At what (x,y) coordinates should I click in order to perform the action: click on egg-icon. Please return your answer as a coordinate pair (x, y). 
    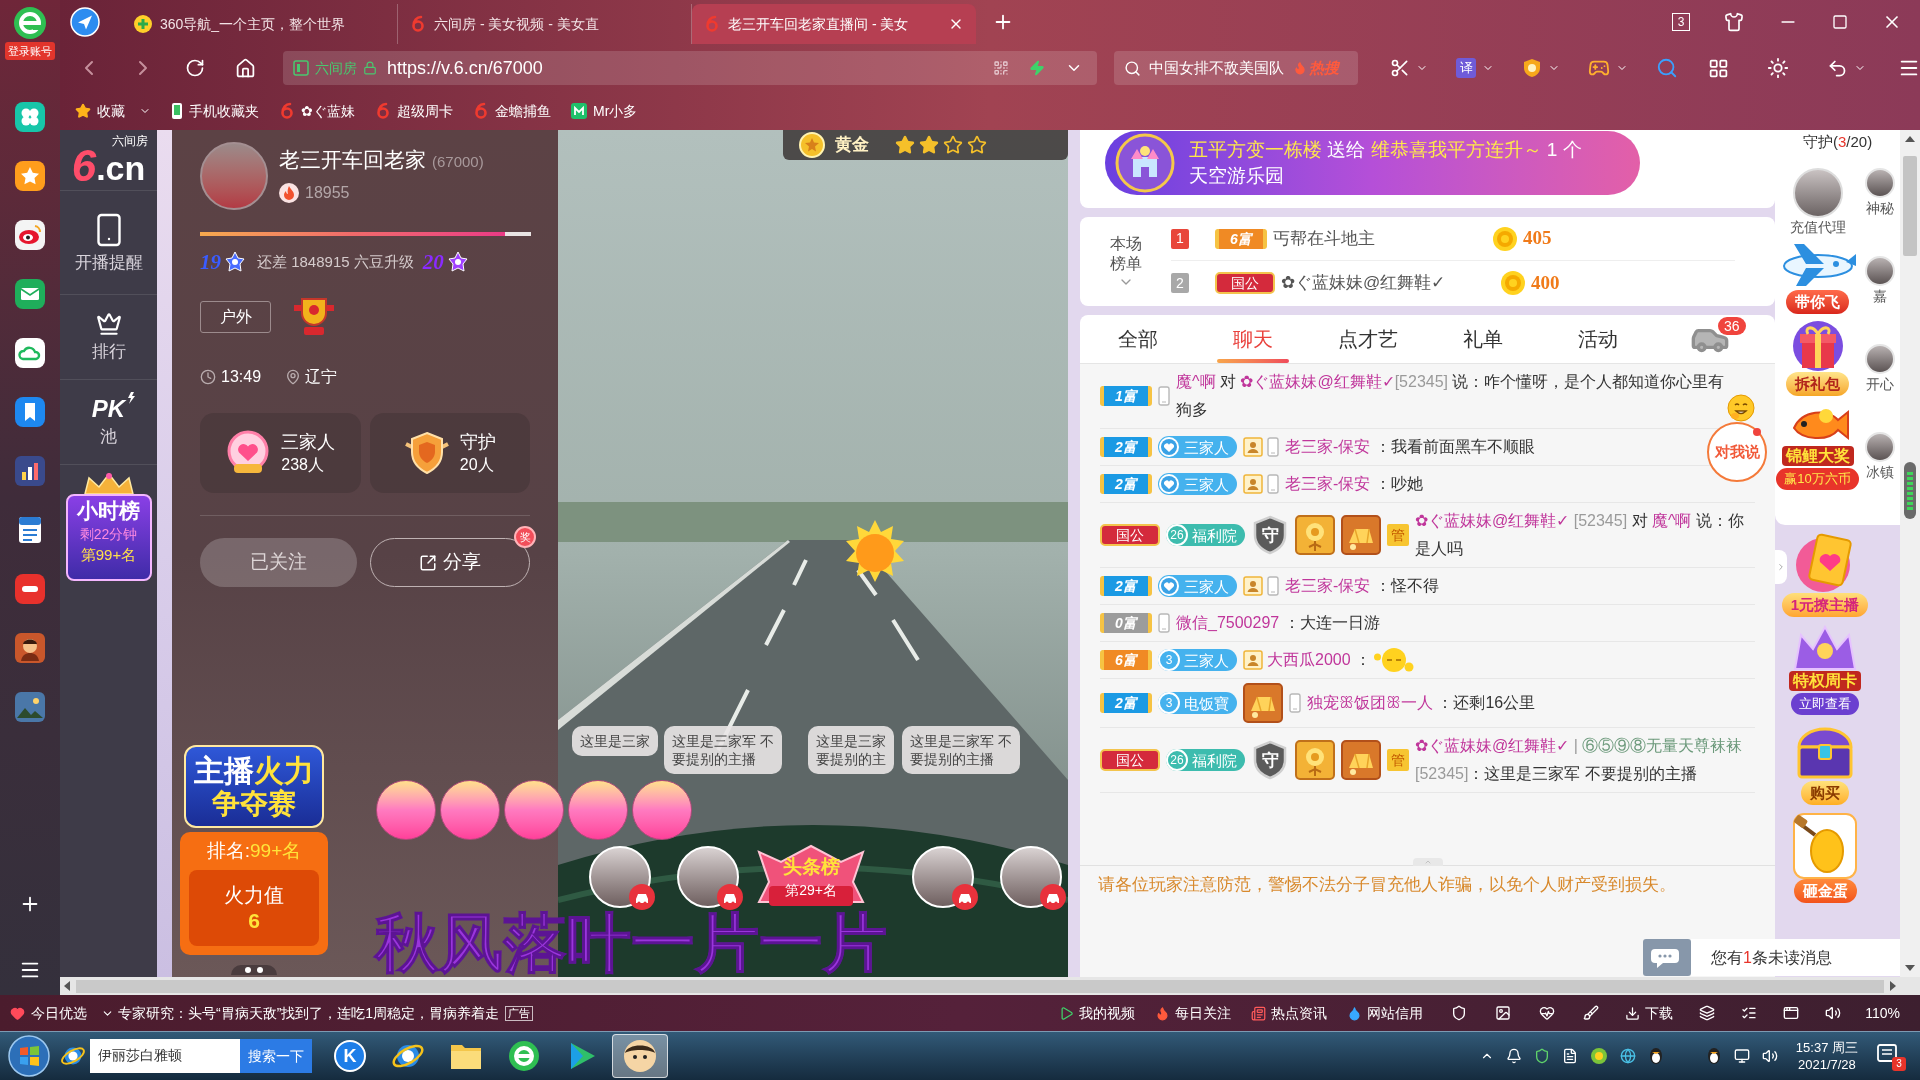
    Looking at the image, I should click on (1825, 846).